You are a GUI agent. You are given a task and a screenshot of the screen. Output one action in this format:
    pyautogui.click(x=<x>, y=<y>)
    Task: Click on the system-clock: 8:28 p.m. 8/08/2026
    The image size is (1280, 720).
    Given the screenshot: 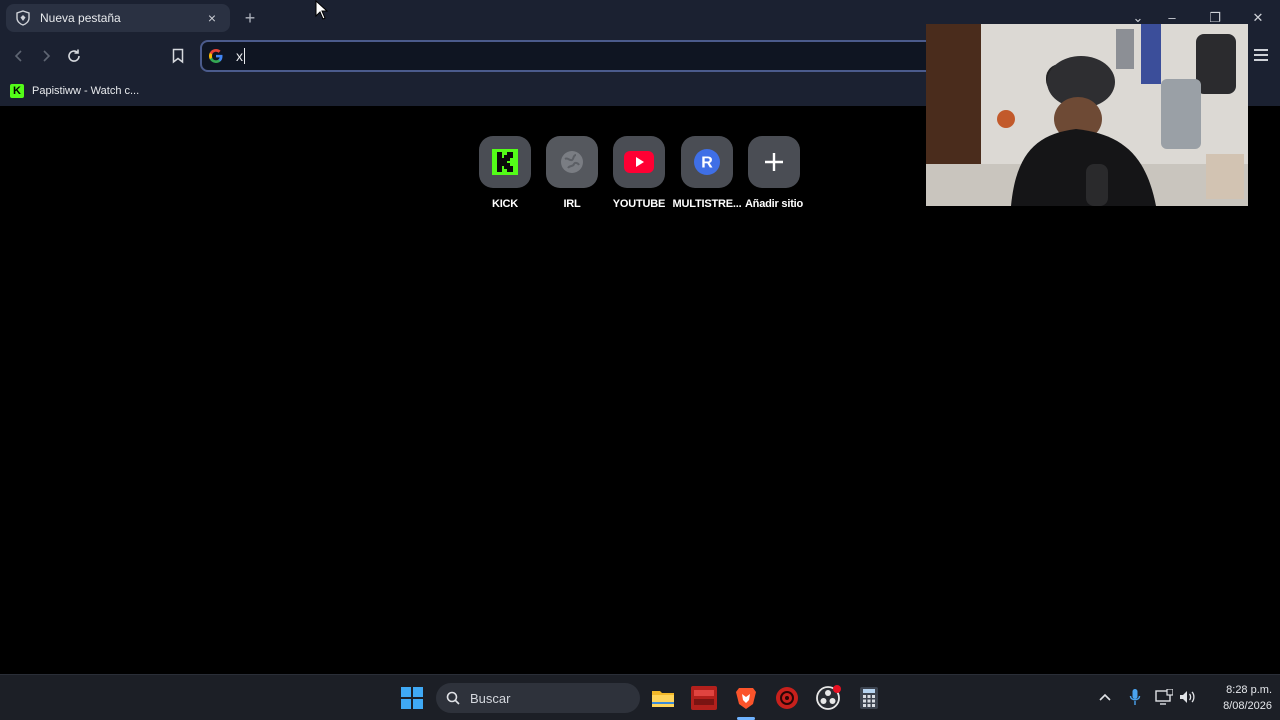 What is the action you would take?
    pyautogui.click(x=1236, y=698)
    